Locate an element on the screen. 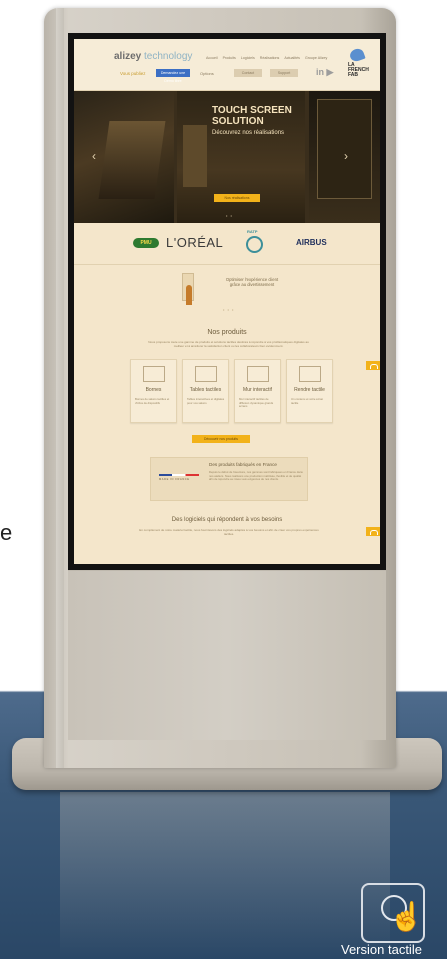 The width and height of the screenshot is (447, 959). nav-item-actualites: Actualités is located at coordinates (292, 58).